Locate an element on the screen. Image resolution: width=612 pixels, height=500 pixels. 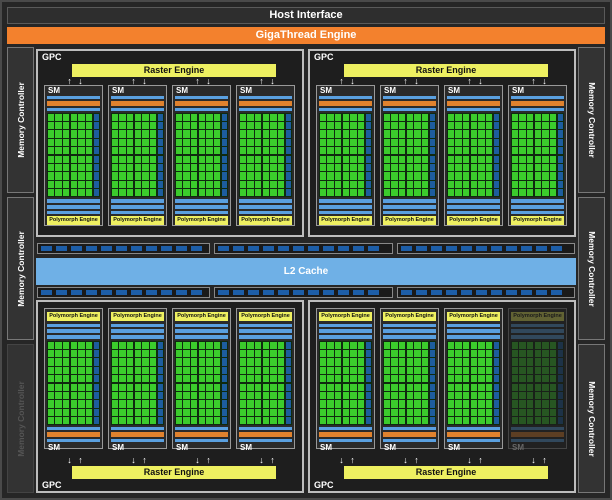
texture-bar is located at coordinates (473, 325).